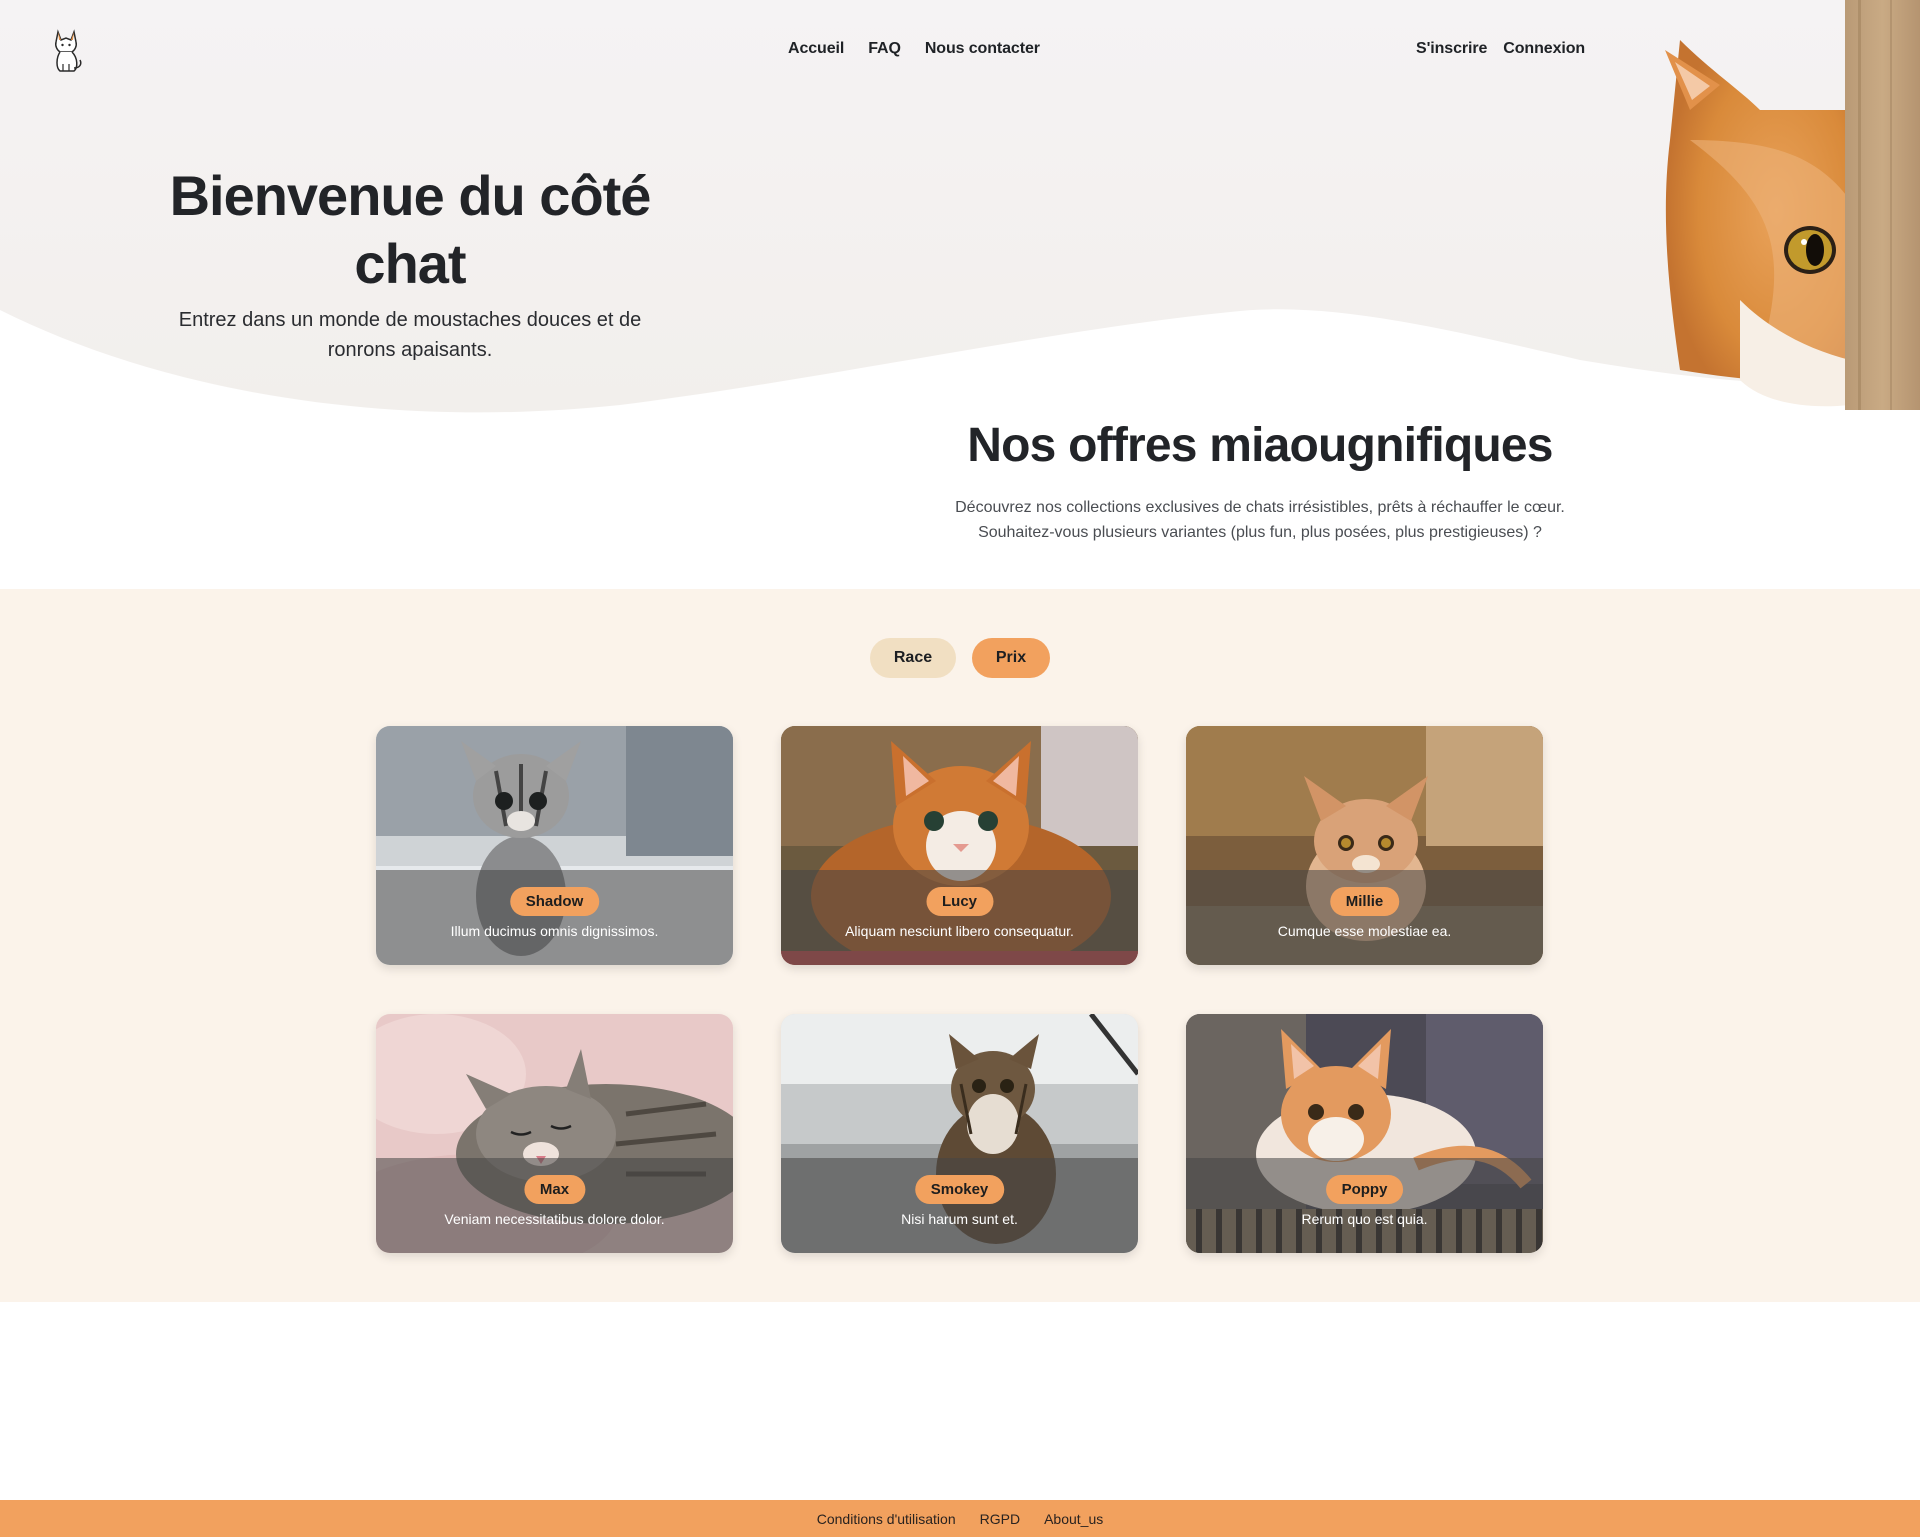  I want to click on cat-name-badge: Millie, so click(1364, 901).